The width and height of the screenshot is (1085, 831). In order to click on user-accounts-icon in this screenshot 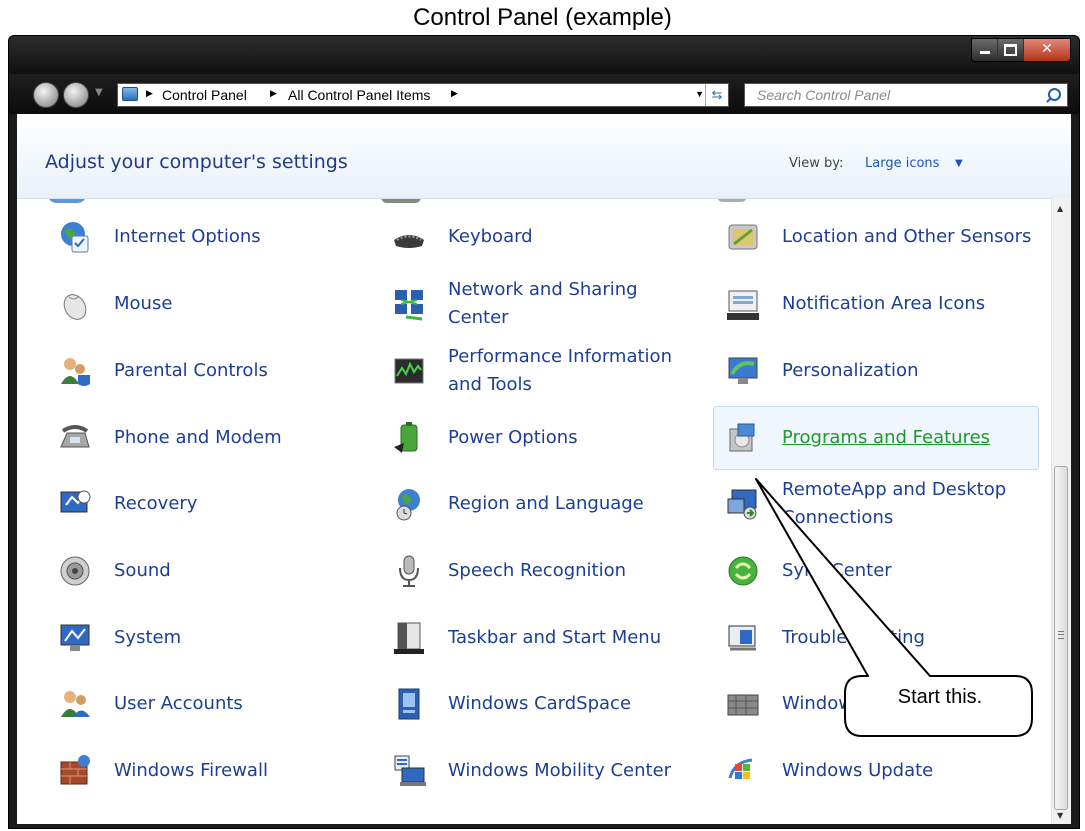, I will do `click(75, 704)`.